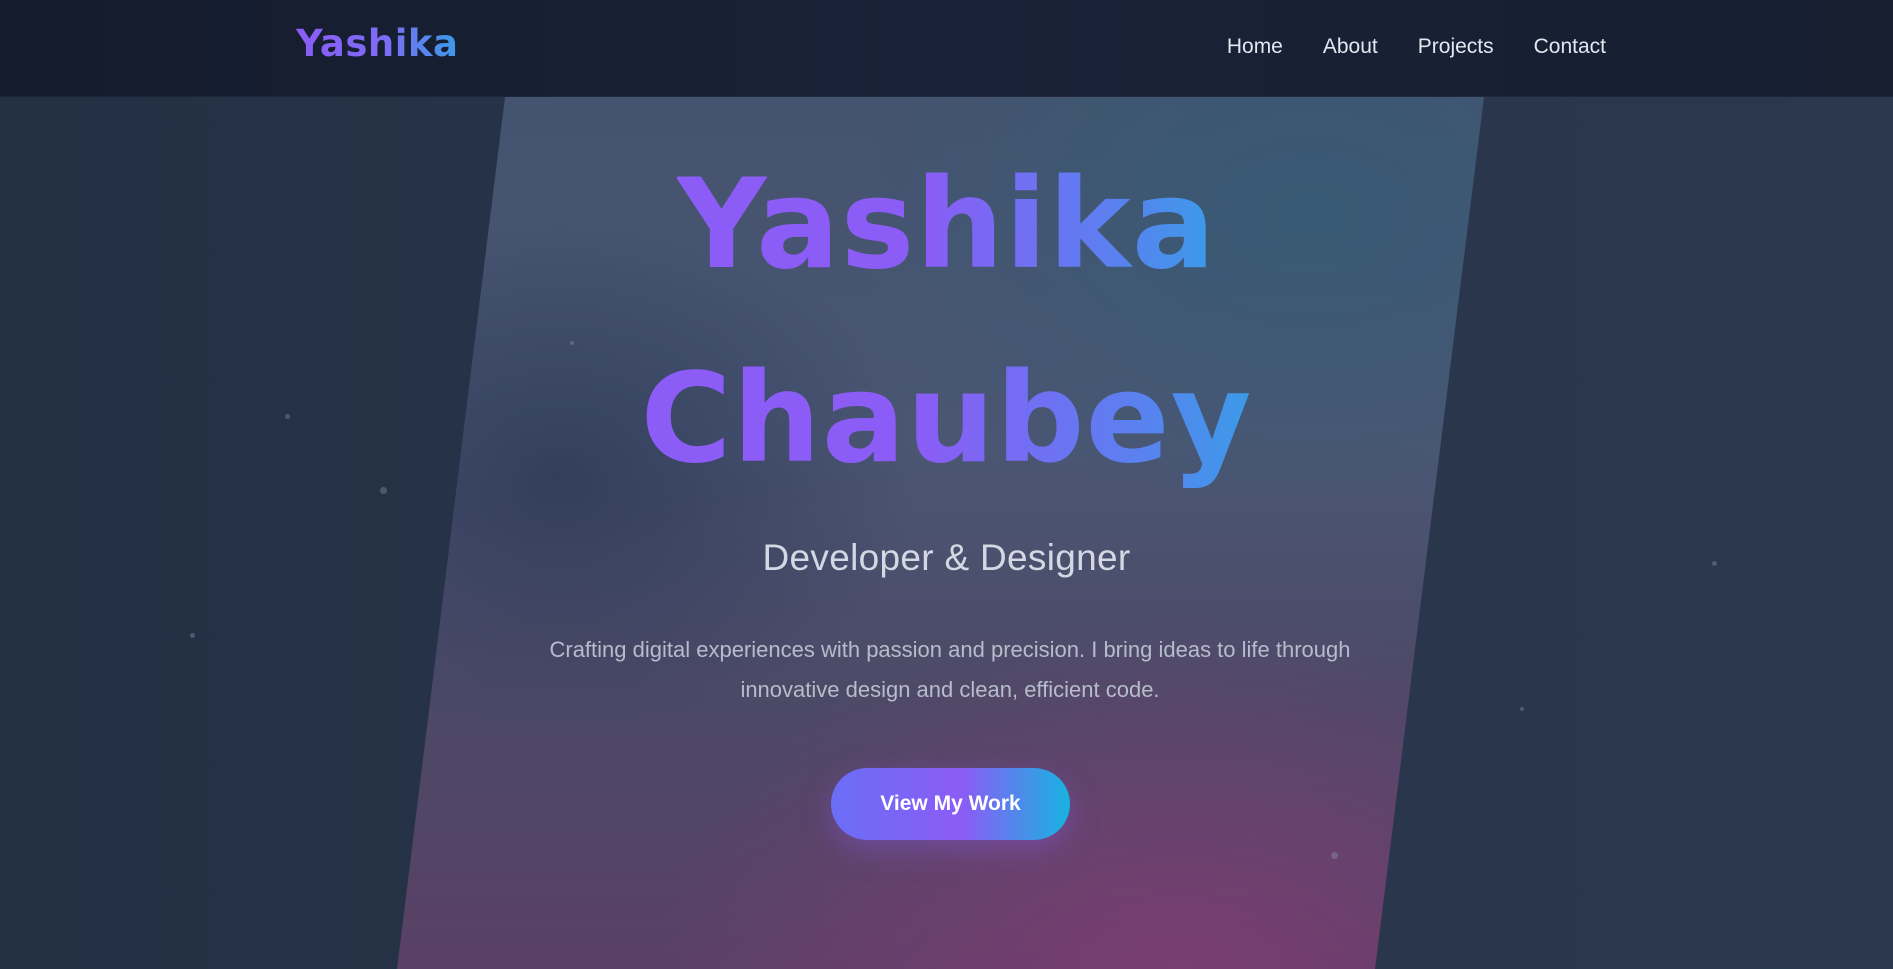 This screenshot has height=969, width=1893. I want to click on hero-title-last-name-text: Chaubey, so click(946, 419).